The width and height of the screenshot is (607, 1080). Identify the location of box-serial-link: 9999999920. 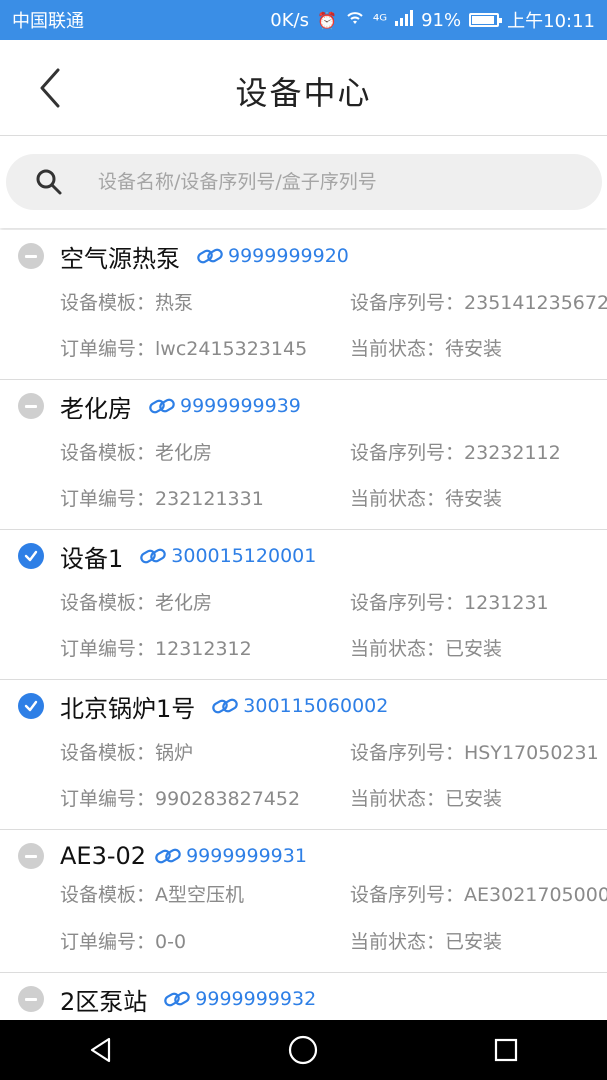
(272, 256).